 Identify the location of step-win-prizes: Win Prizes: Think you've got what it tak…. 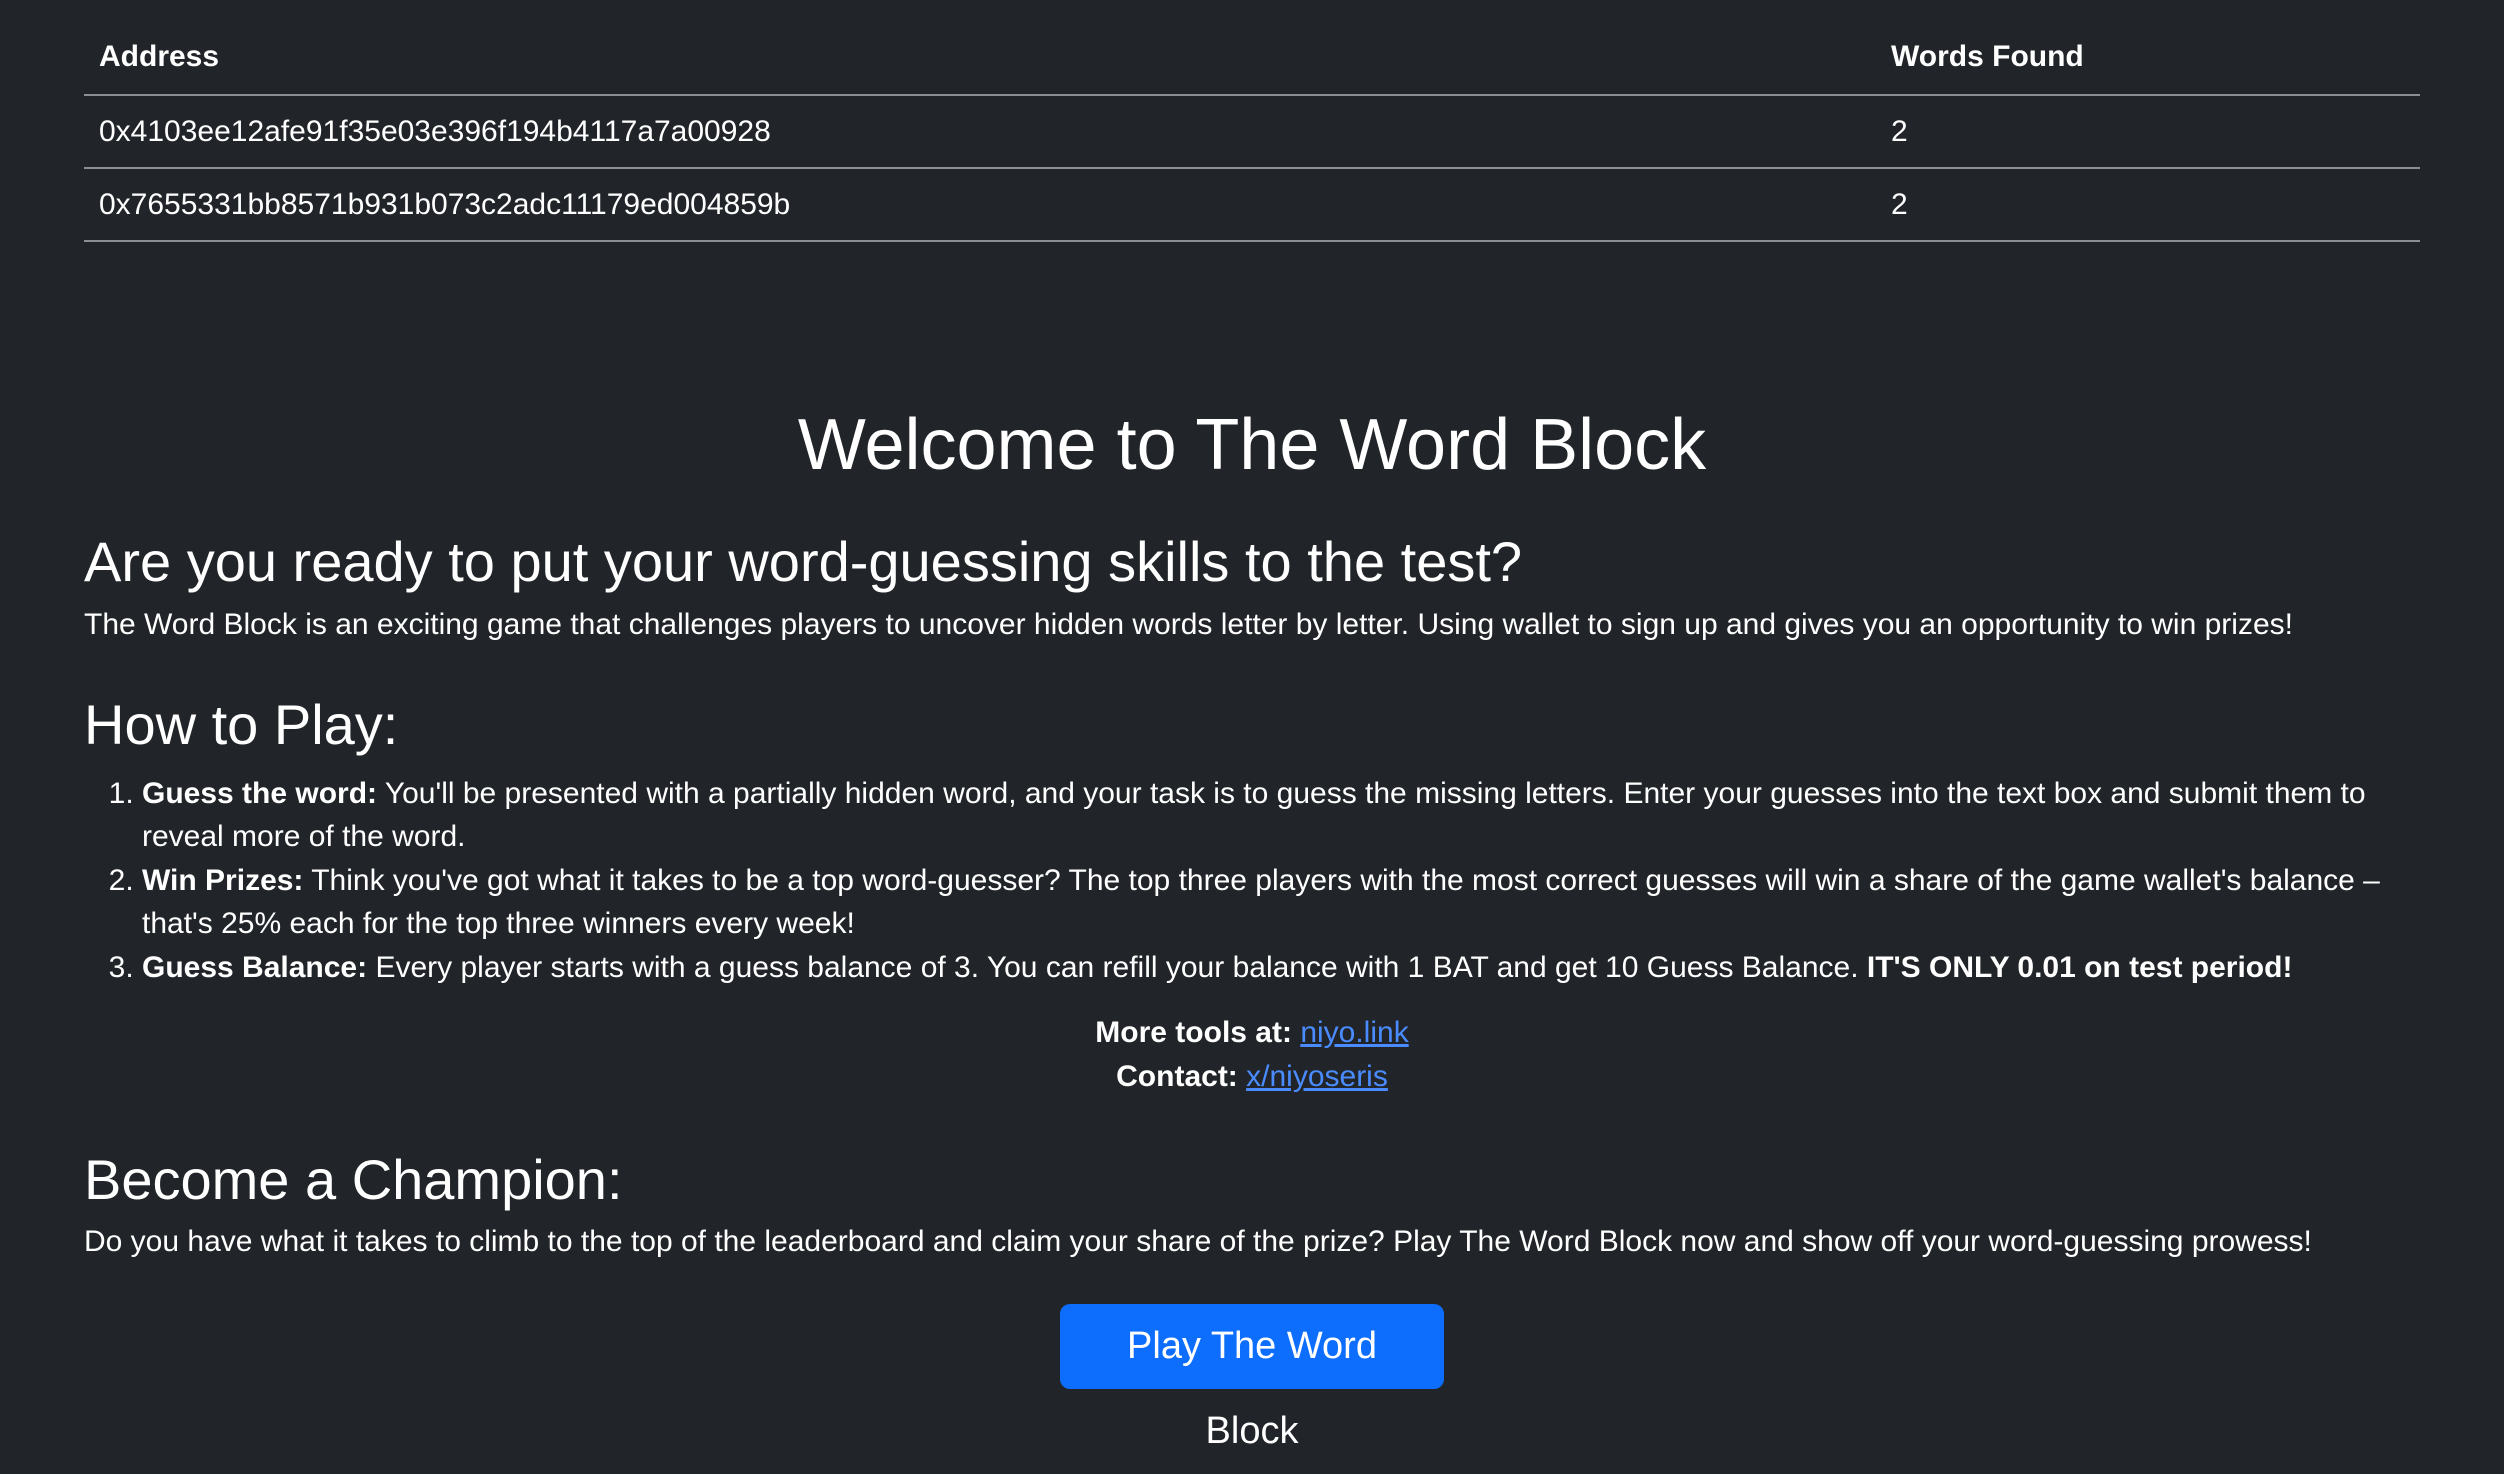
(1281, 902).